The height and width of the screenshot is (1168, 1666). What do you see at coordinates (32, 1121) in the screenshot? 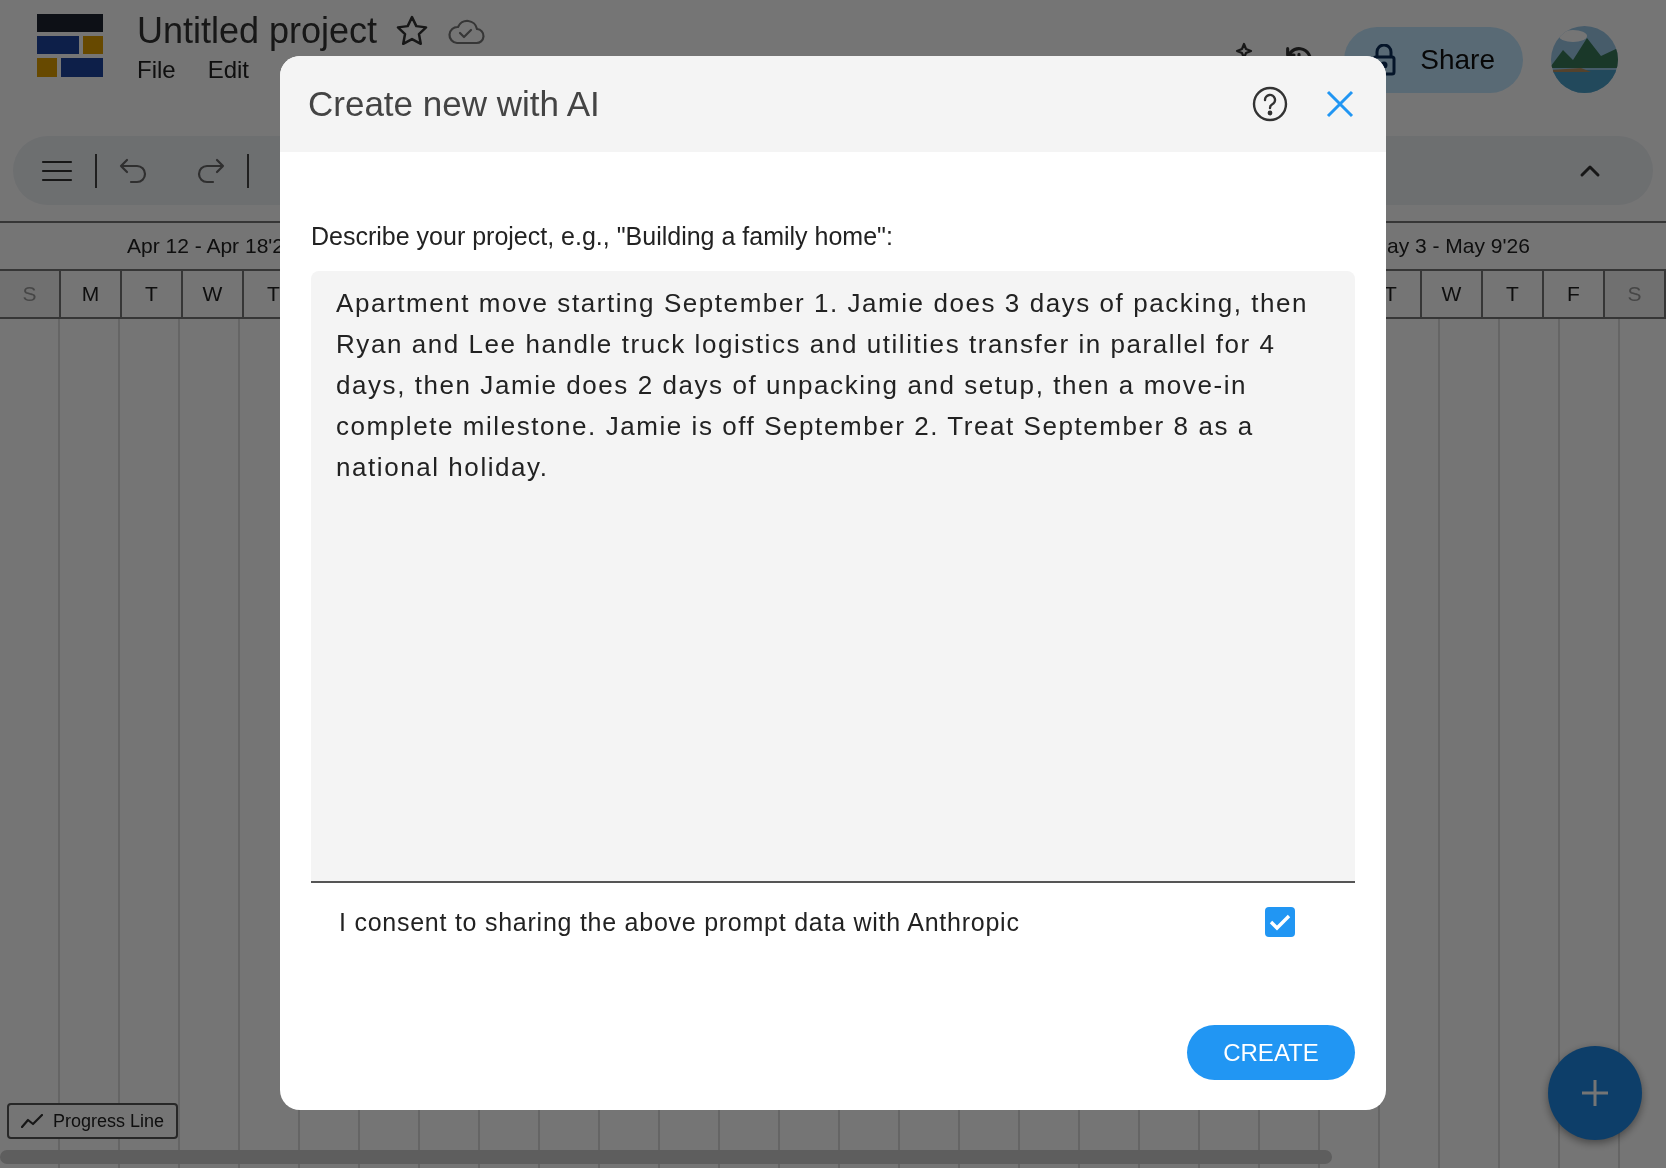
I see `trend-line-icon` at bounding box center [32, 1121].